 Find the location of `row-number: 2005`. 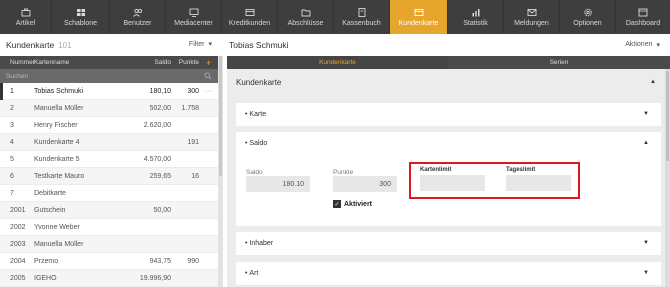

row-number: 2005 is located at coordinates (18, 278).